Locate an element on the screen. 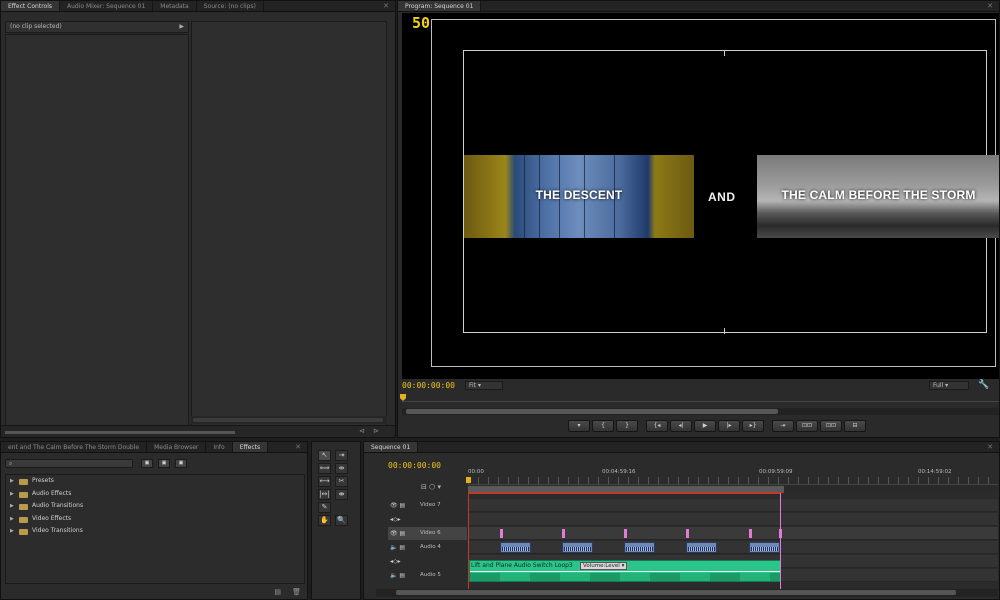 Image resolution: width=1000 pixels, height=600 pixels. step-back-button: ◂| is located at coordinates (681, 426).